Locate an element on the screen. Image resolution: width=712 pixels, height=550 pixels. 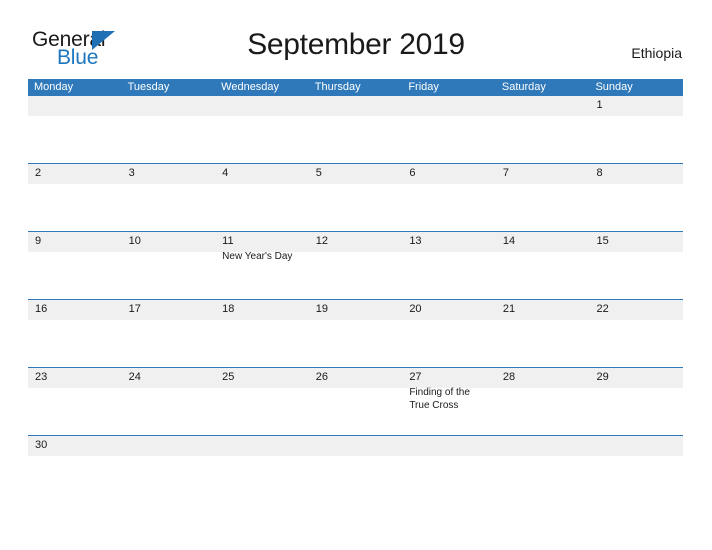
week-cells: 1 is located at coordinates (355, 129).